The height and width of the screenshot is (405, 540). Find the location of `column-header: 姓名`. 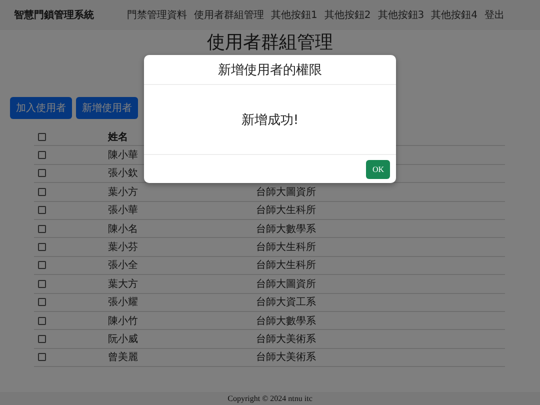

column-header: 姓名 is located at coordinates (118, 137).